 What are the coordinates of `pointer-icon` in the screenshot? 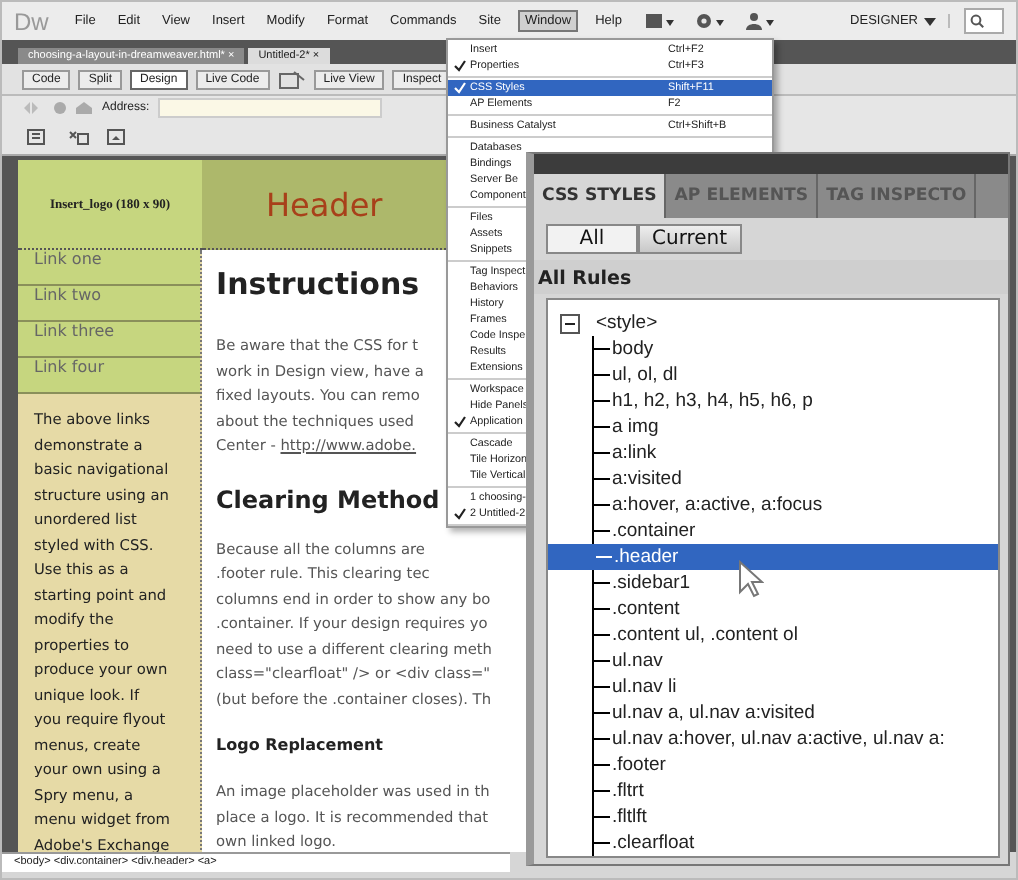 It's located at (751, 579).